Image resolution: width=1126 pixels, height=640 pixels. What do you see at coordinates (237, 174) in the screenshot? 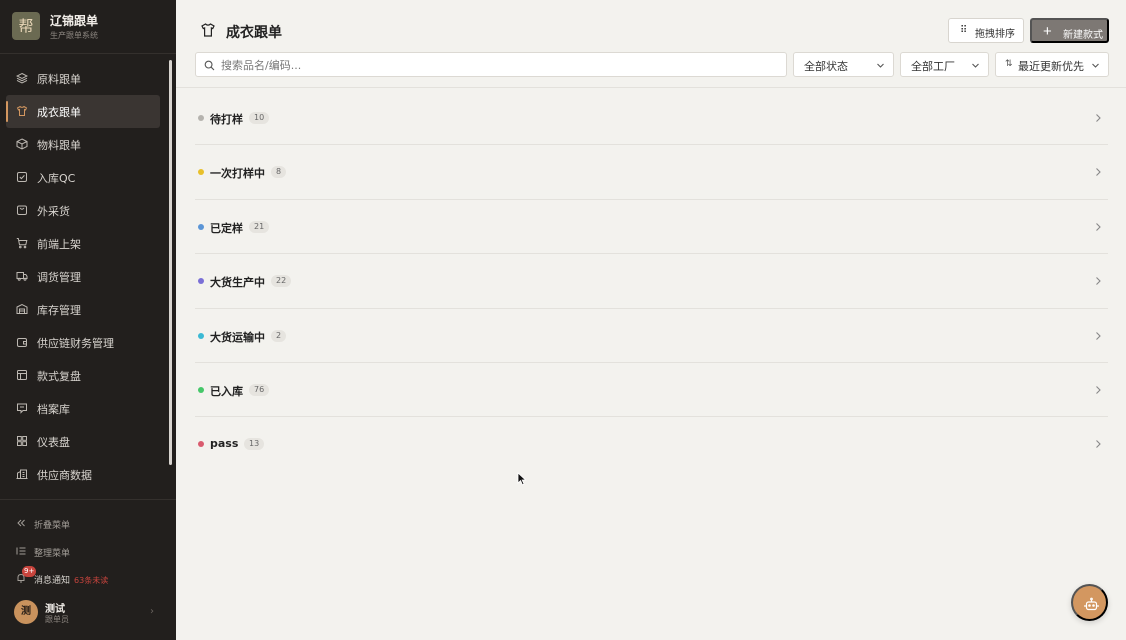
I see `status-group-label: 一次打样中` at bounding box center [237, 174].